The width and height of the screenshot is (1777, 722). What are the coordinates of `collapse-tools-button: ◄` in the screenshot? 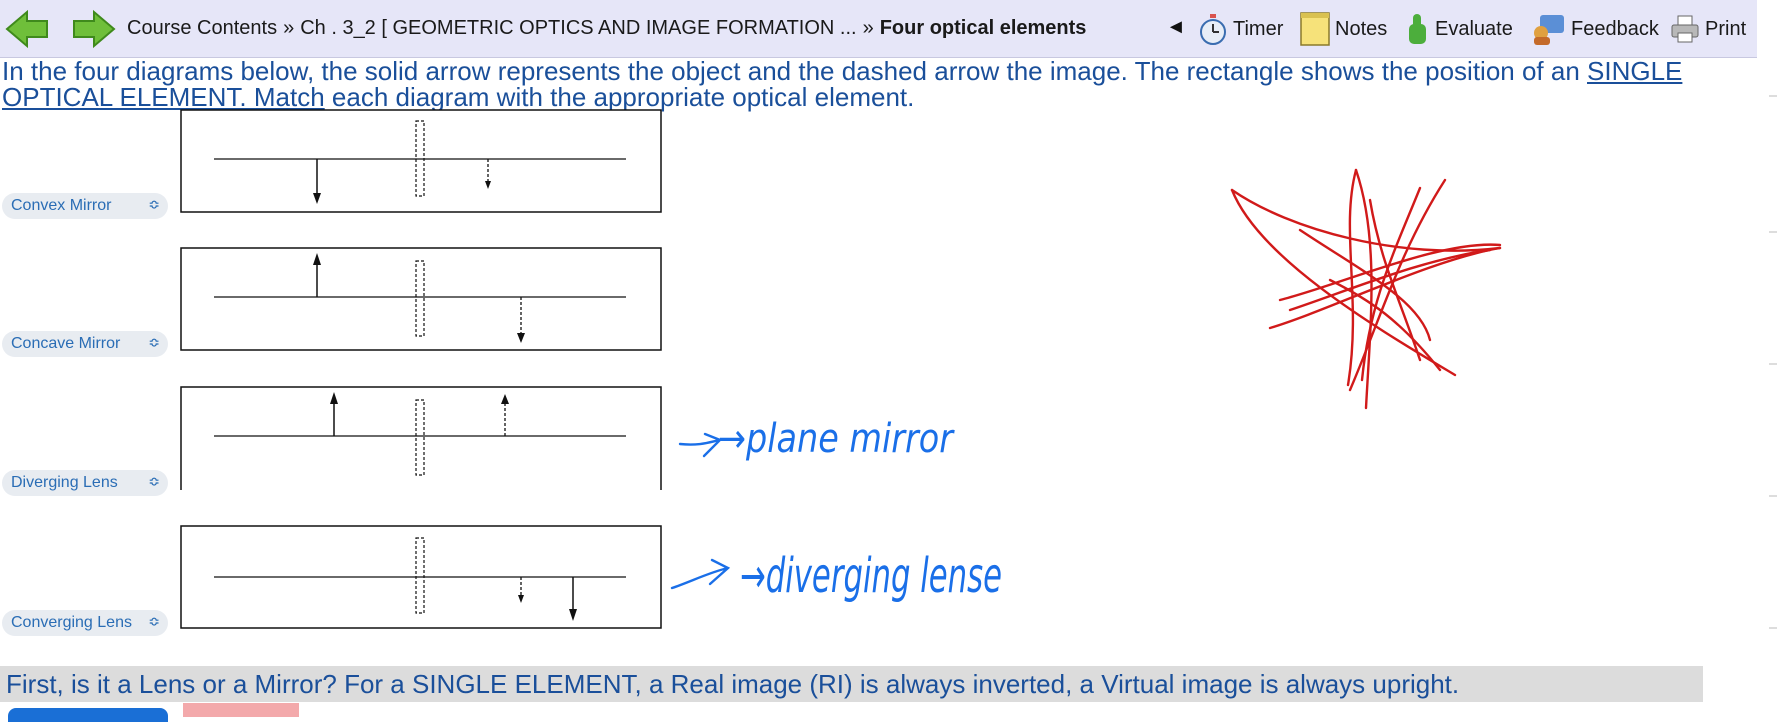 It's located at (1176, 27).